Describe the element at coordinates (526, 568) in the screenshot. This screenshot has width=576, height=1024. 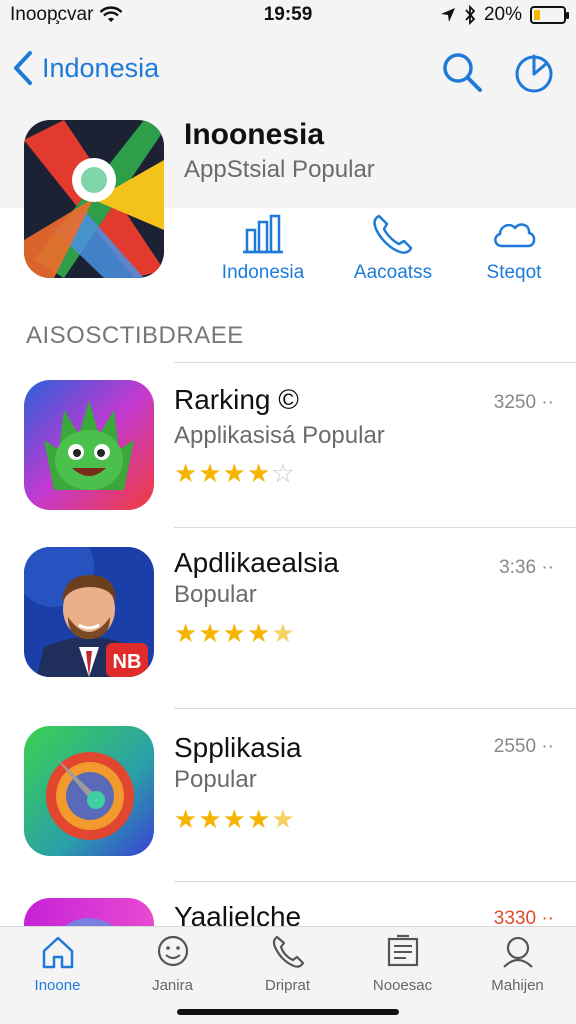
I see `app-price: 3:36 ··` at that location.